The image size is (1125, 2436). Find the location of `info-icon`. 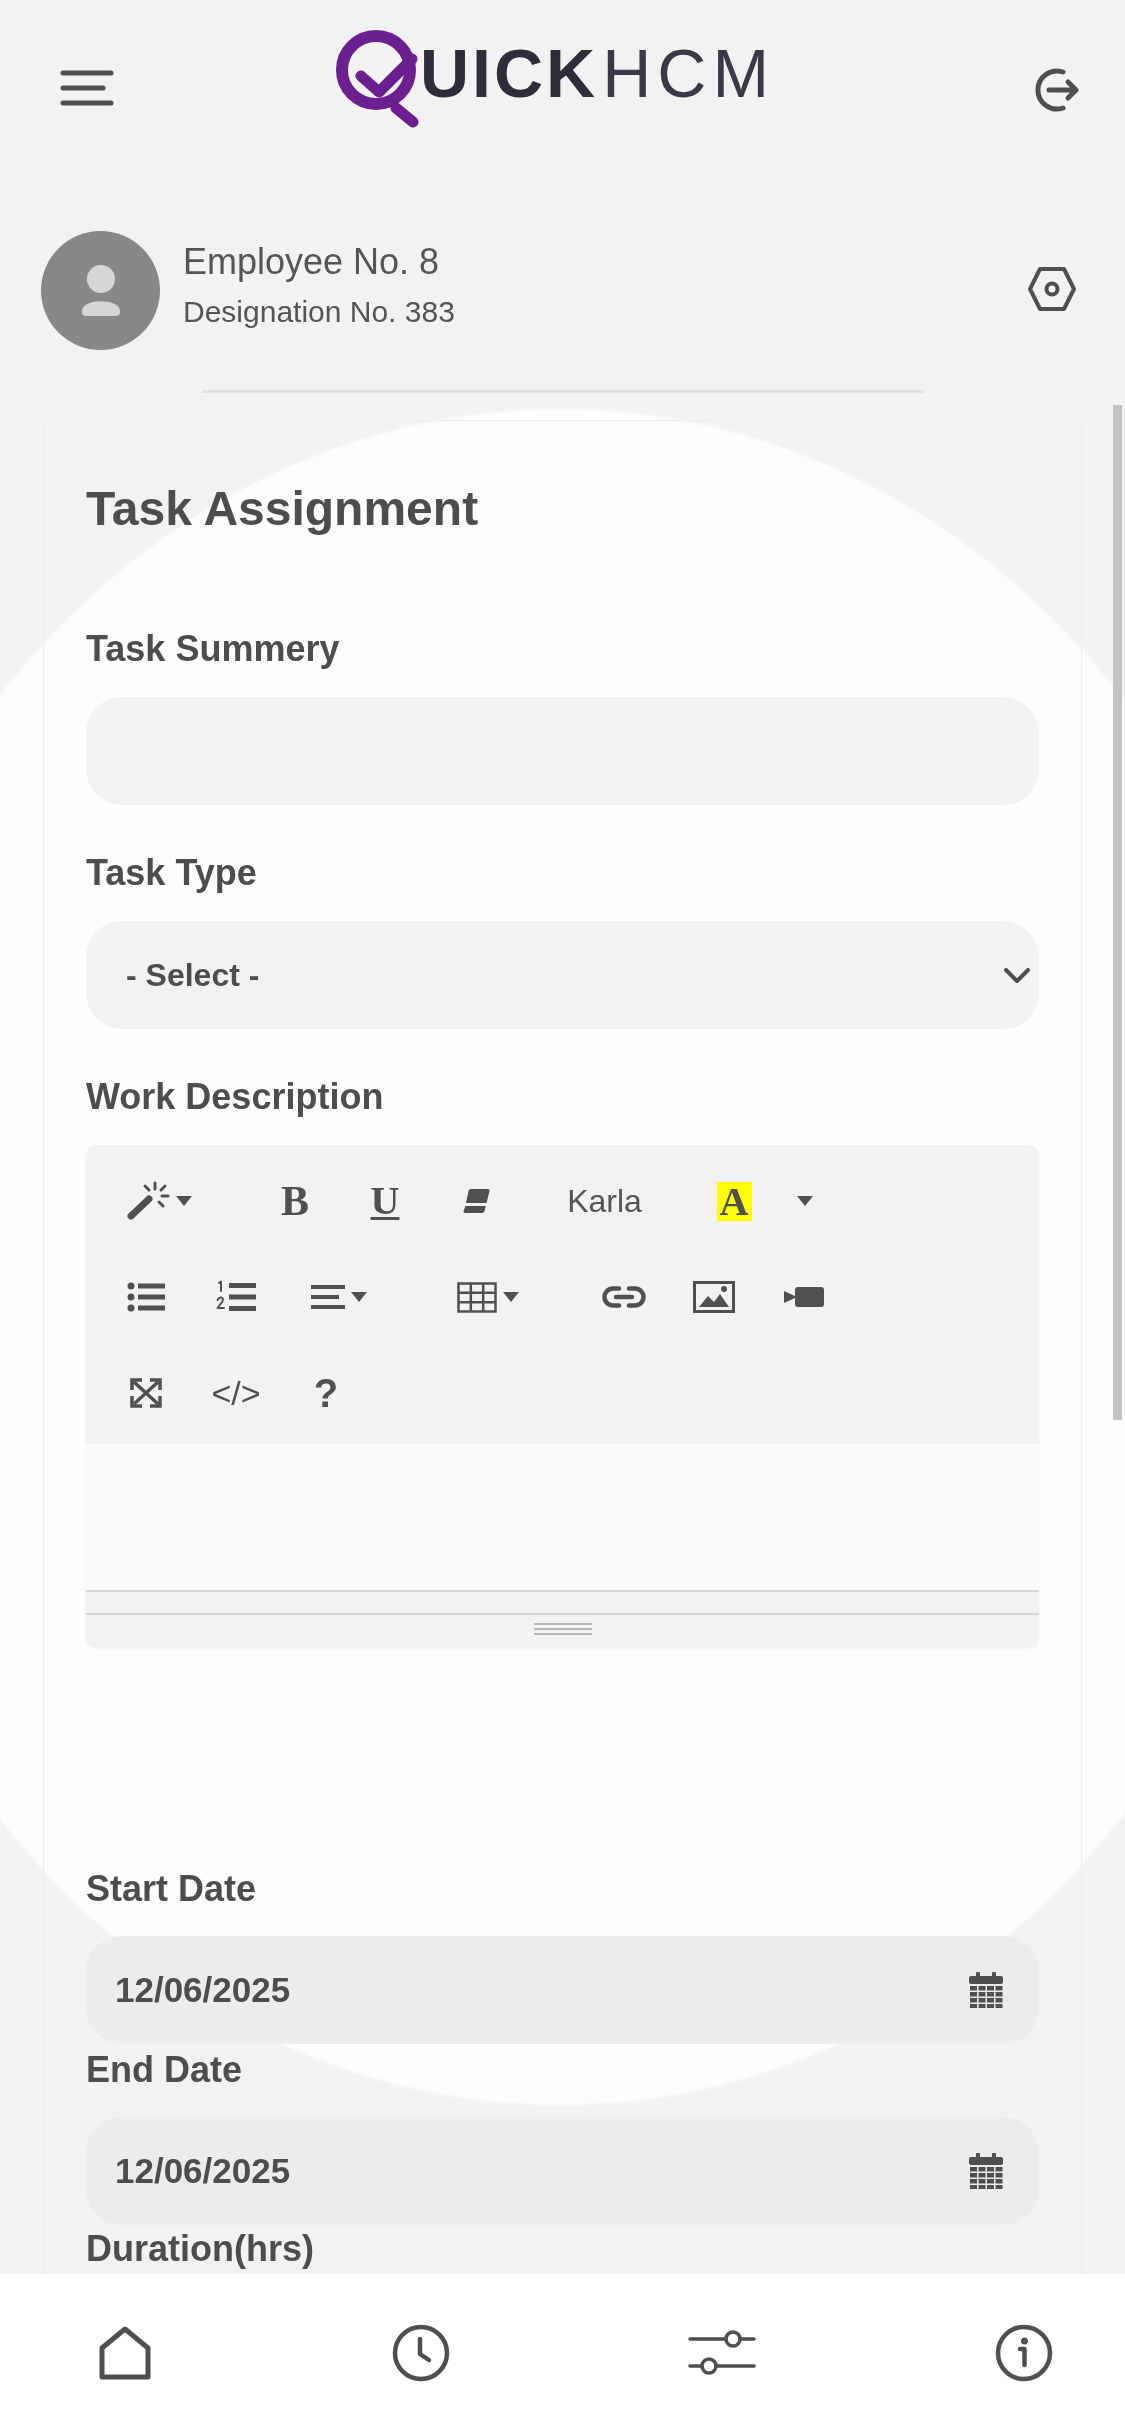

info-icon is located at coordinates (1023, 2353).